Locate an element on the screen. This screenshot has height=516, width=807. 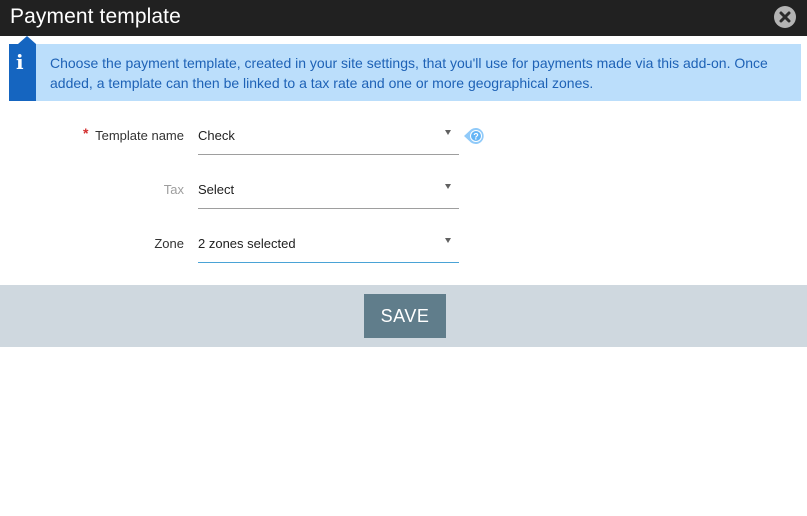
template-name-row: * Template name Check ? is located at coordinates (403, 136).